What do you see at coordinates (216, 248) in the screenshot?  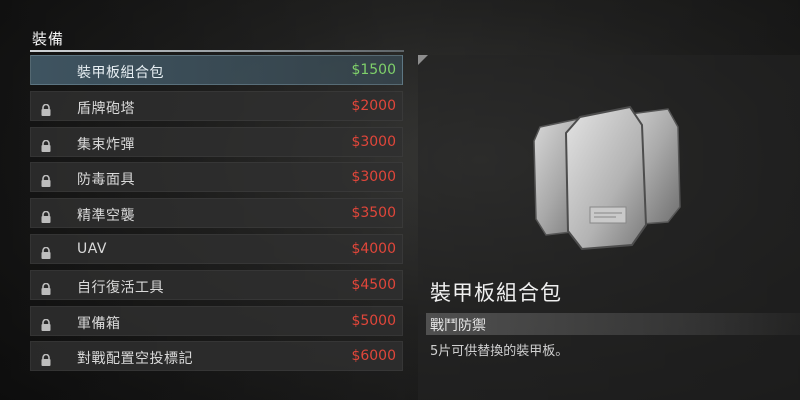 I see `equipment-row: UAV $4000` at bounding box center [216, 248].